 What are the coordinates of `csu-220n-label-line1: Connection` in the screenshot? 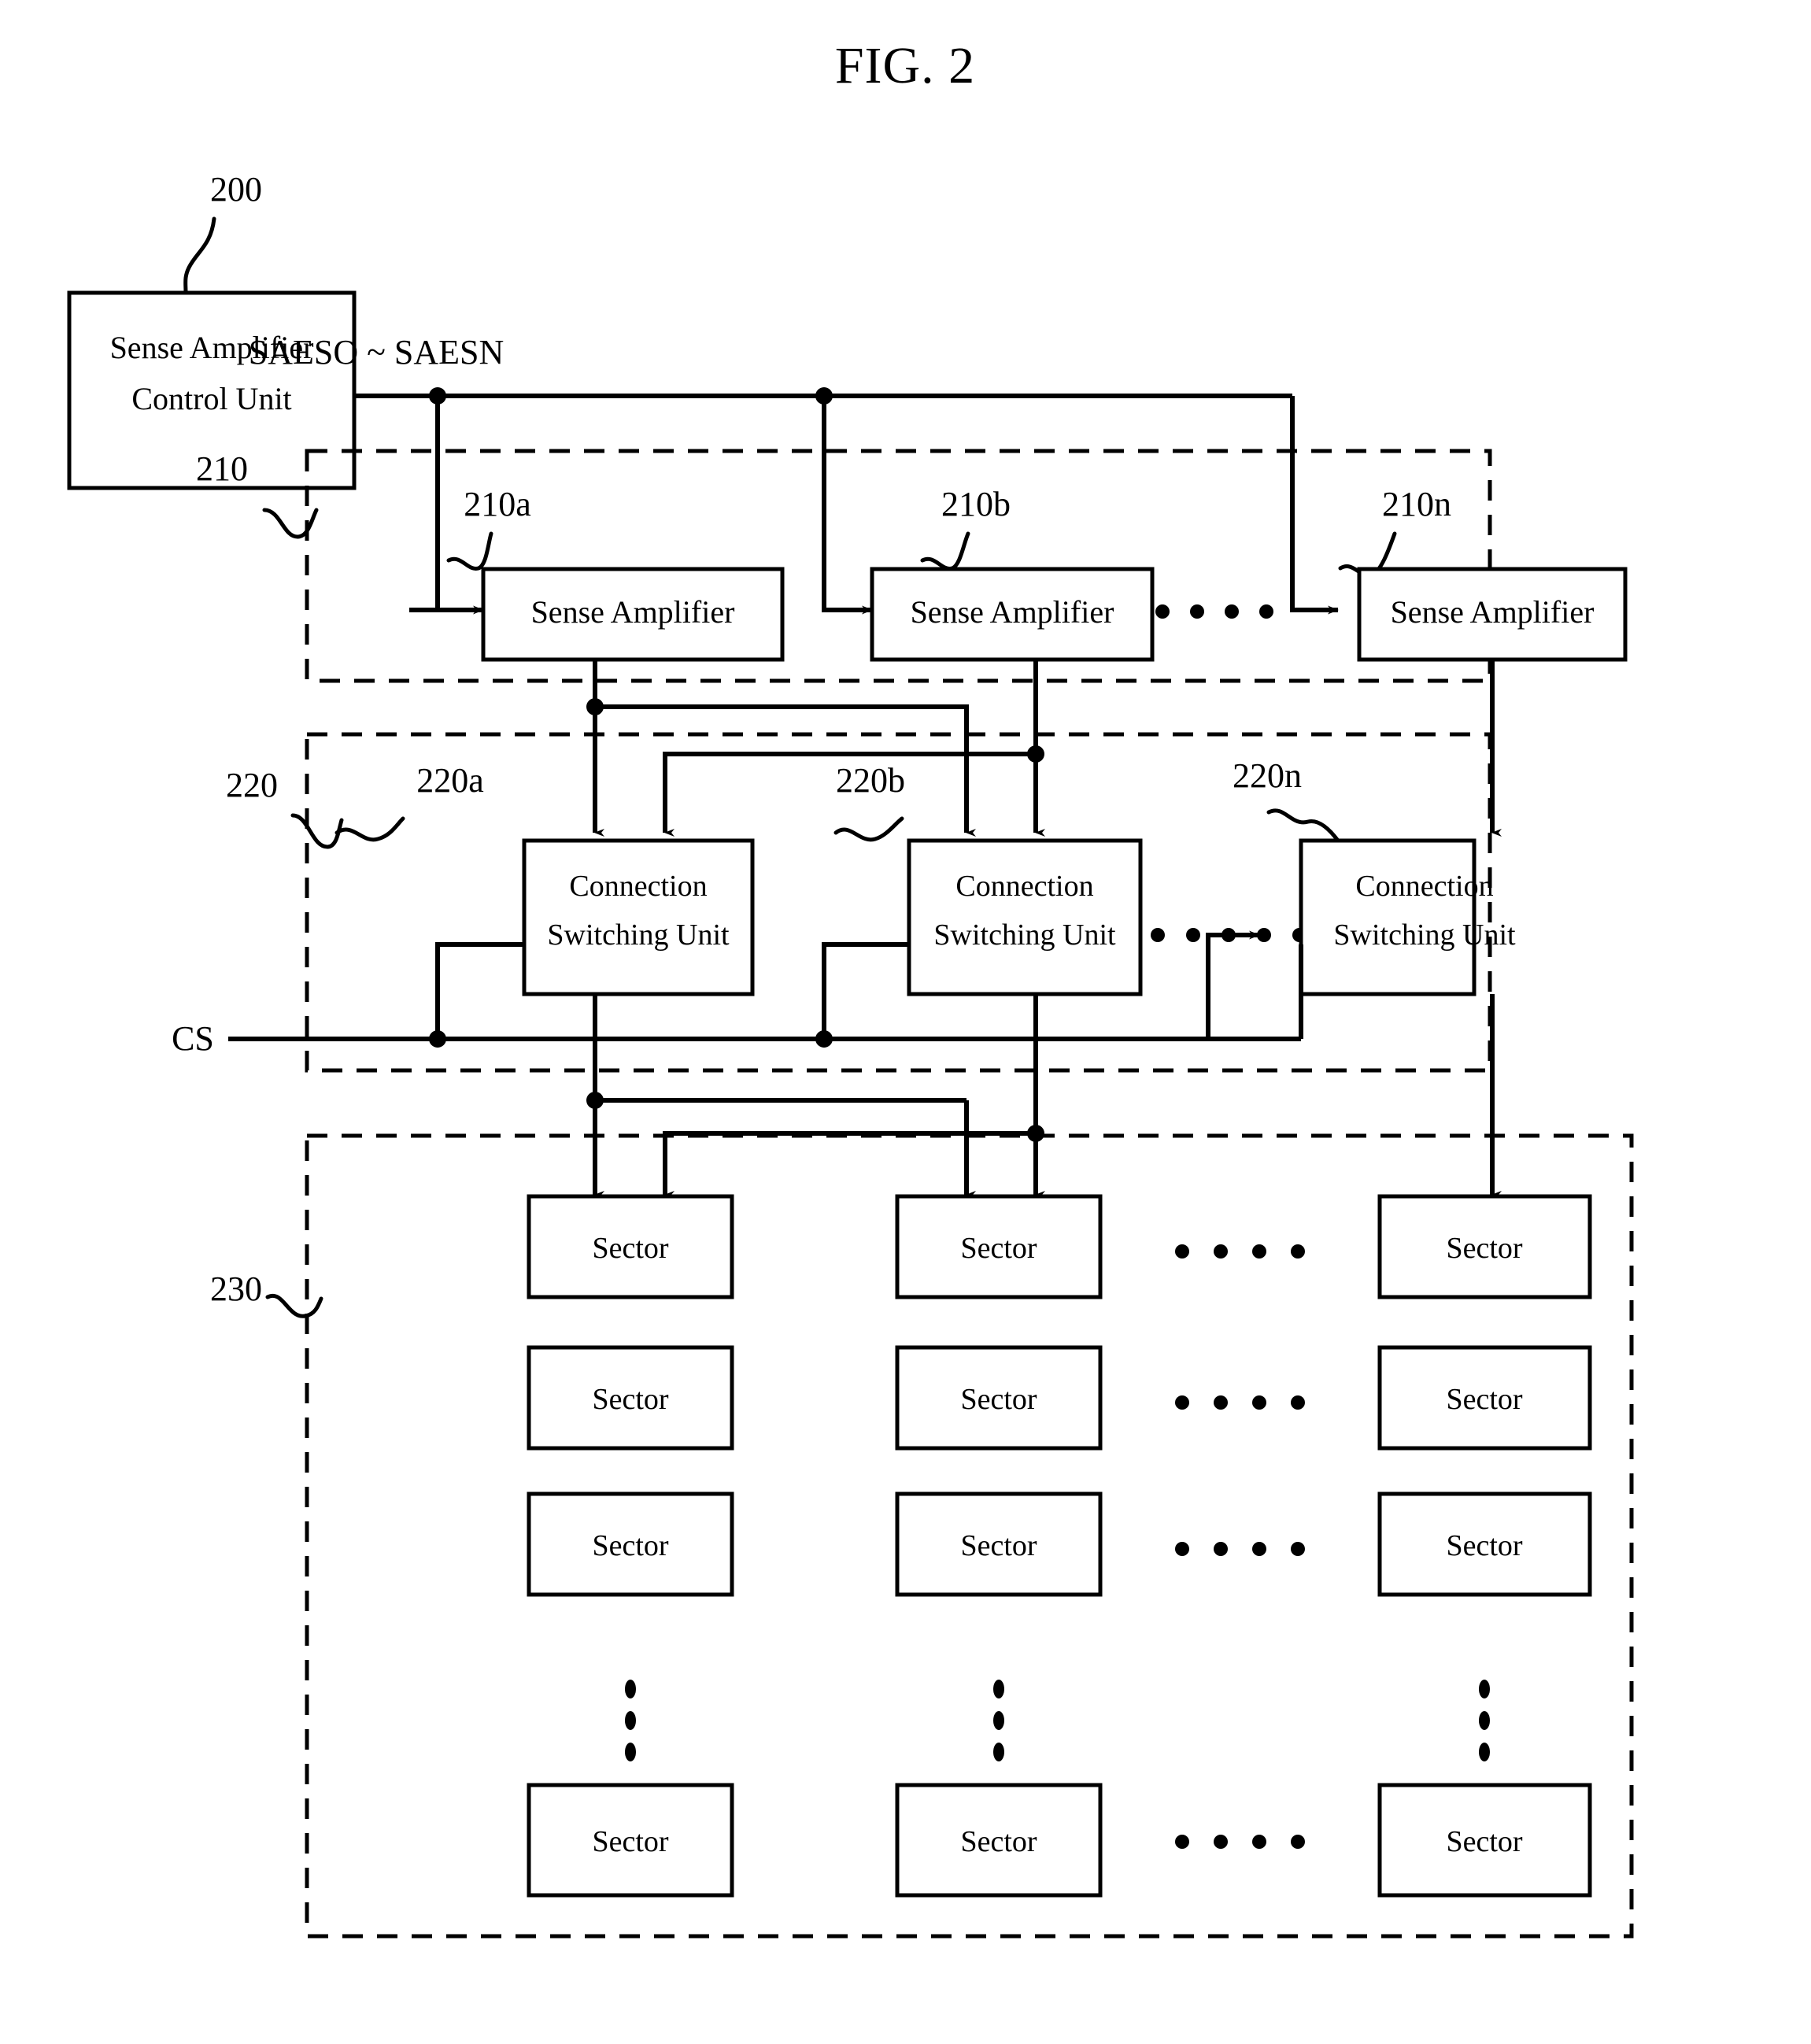 It's located at (1424, 886).